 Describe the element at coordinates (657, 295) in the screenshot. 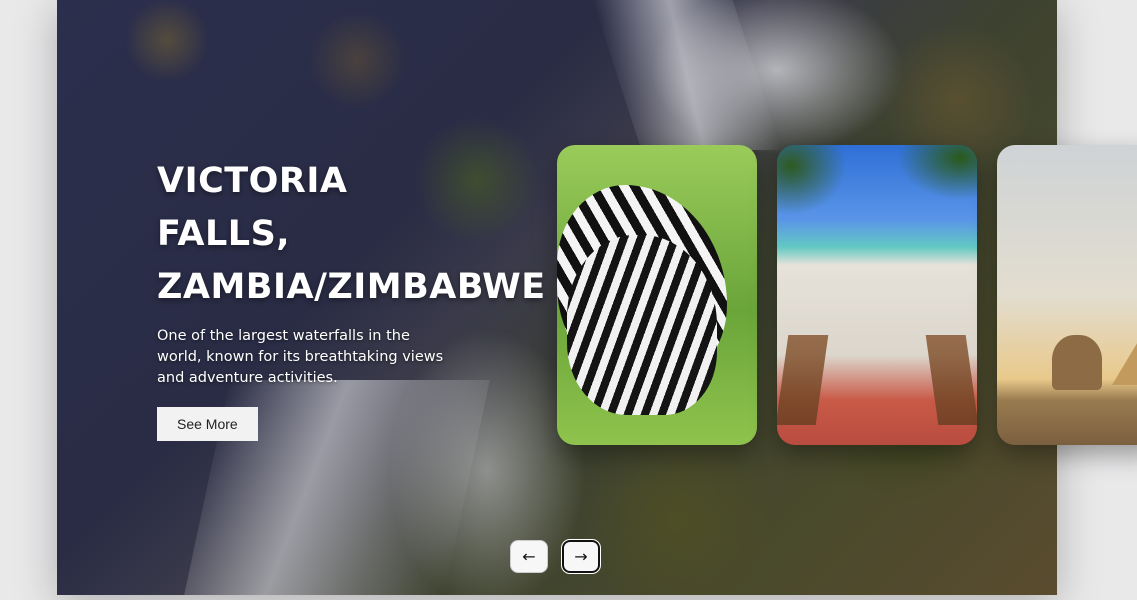

I see `card-zebras` at that location.